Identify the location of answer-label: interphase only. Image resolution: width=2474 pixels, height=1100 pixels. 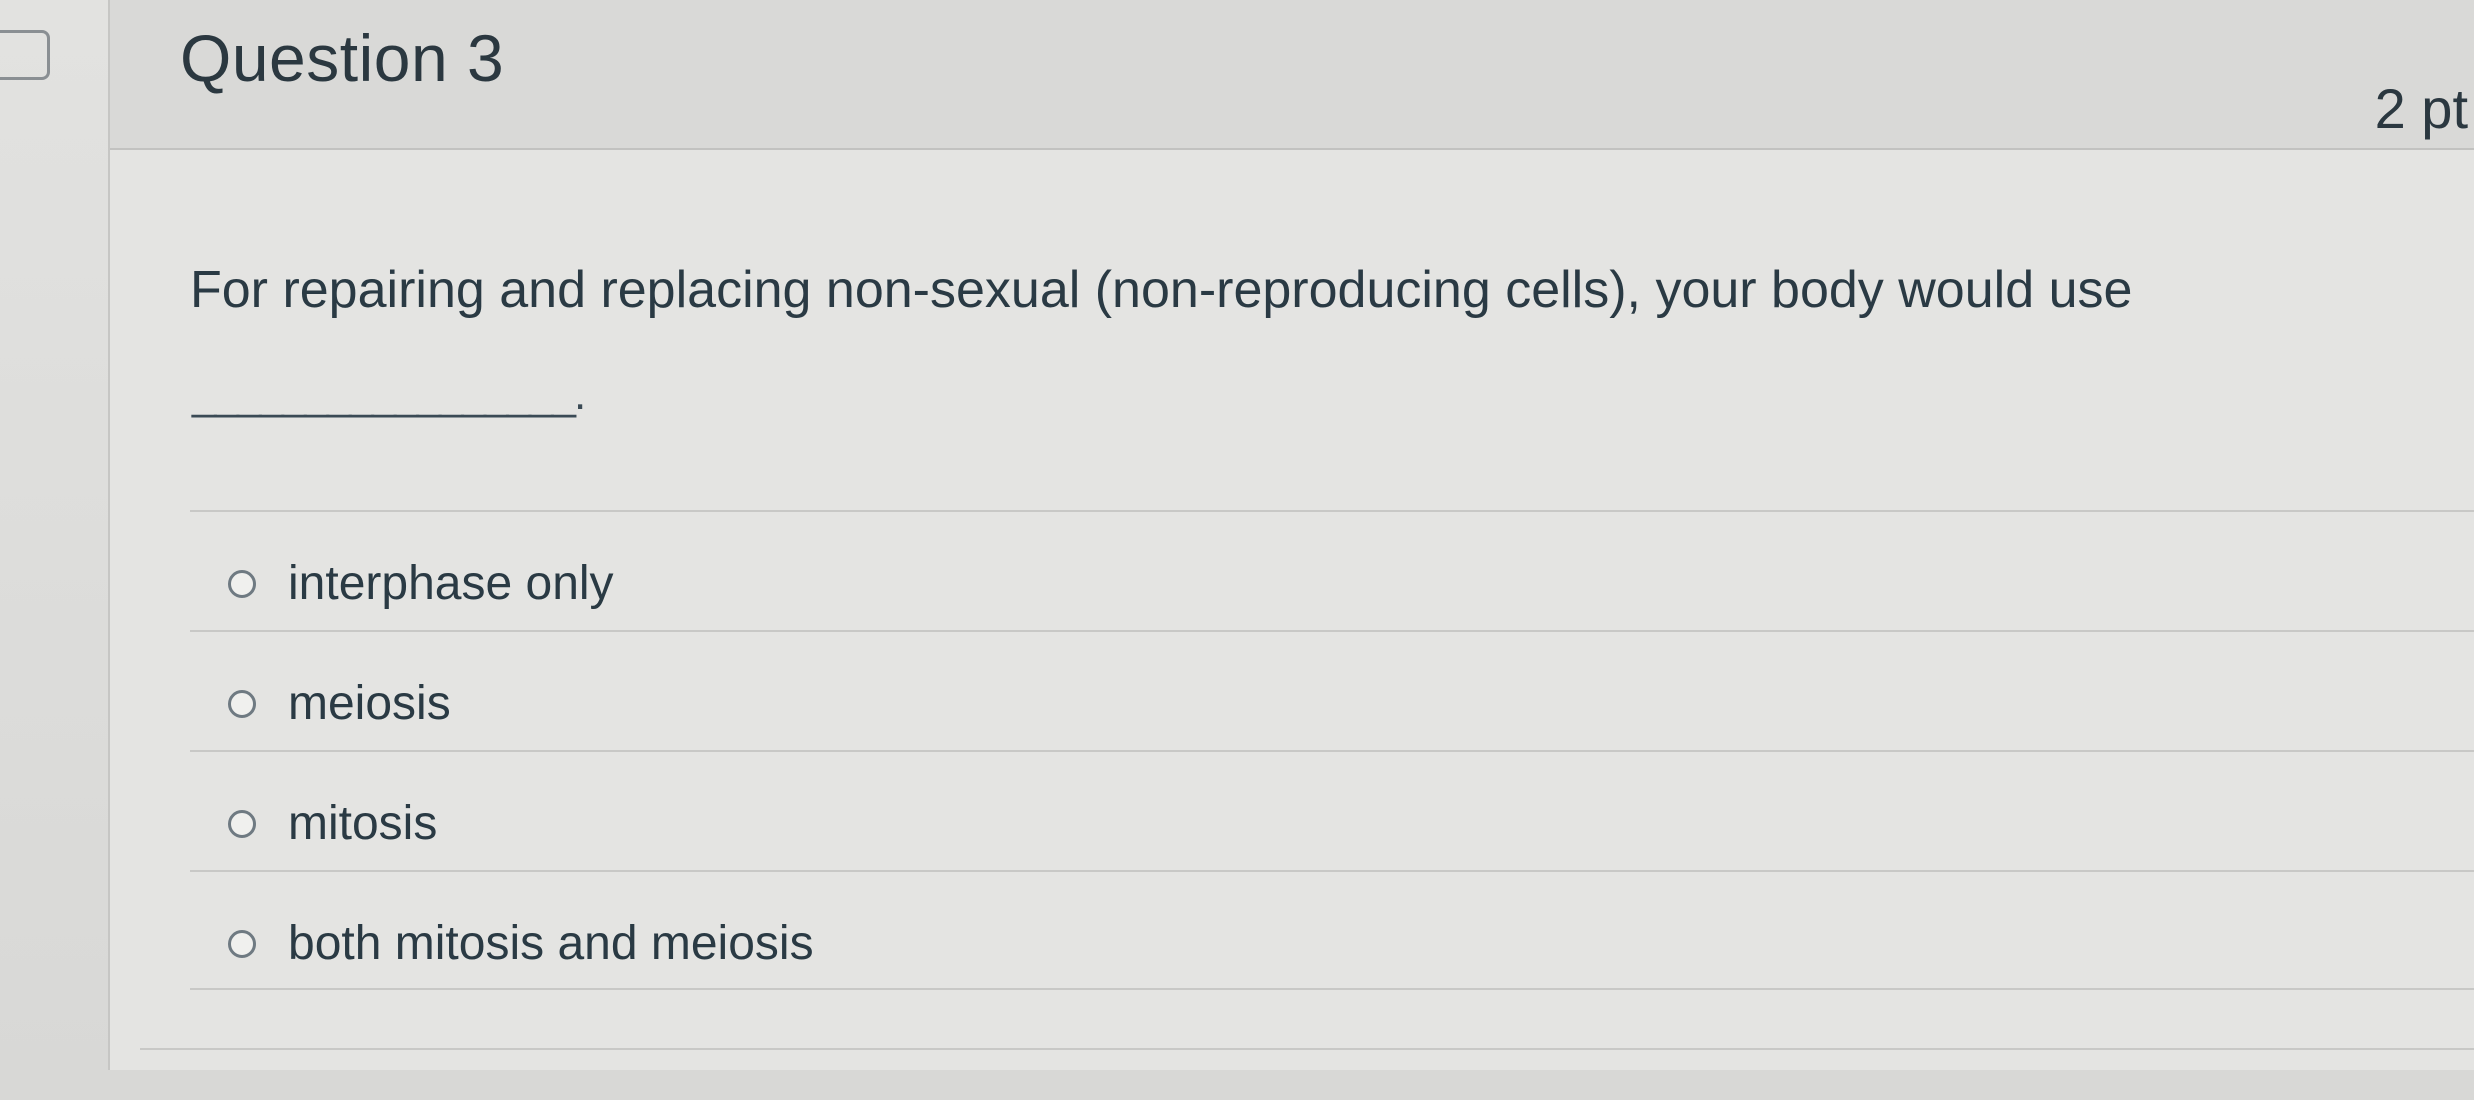
(451, 583).